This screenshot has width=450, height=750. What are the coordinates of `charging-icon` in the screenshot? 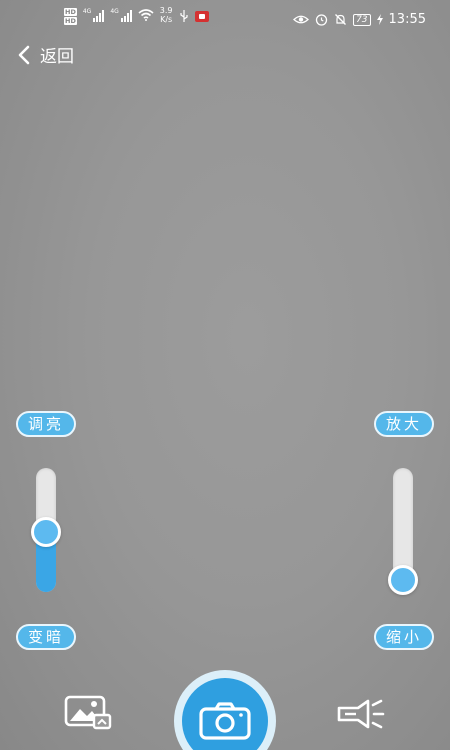 It's located at (379, 19).